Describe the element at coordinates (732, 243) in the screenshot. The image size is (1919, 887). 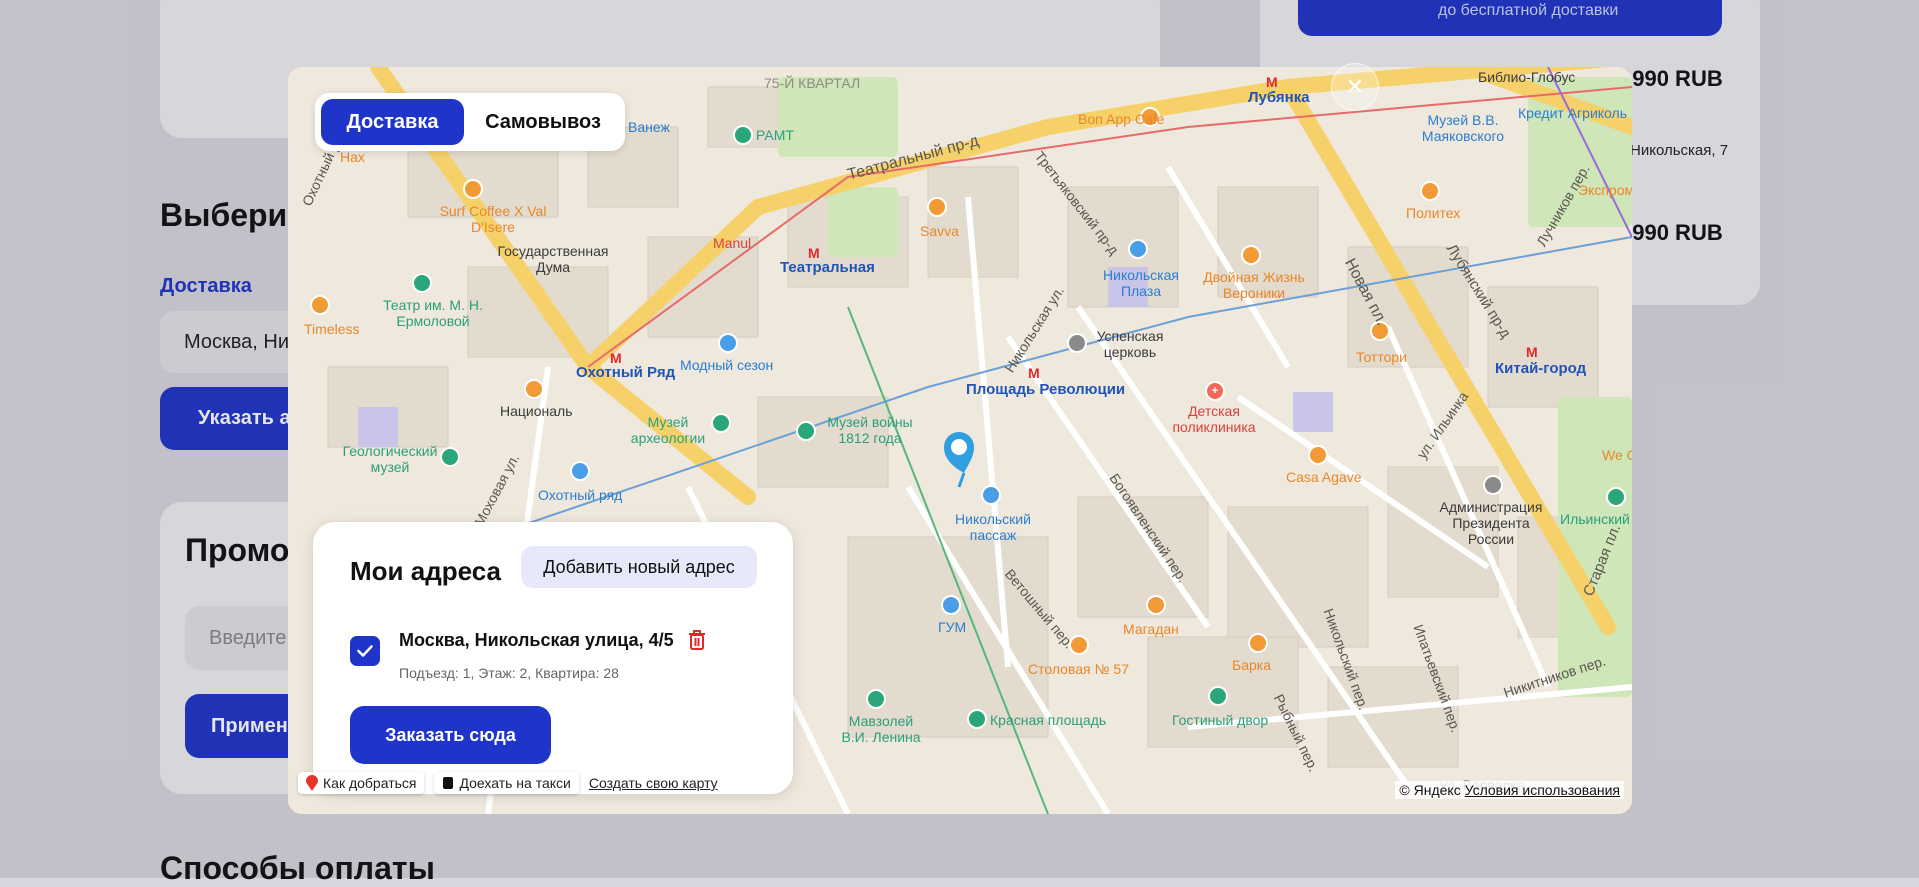
I see `poi-manul: Manul` at that location.